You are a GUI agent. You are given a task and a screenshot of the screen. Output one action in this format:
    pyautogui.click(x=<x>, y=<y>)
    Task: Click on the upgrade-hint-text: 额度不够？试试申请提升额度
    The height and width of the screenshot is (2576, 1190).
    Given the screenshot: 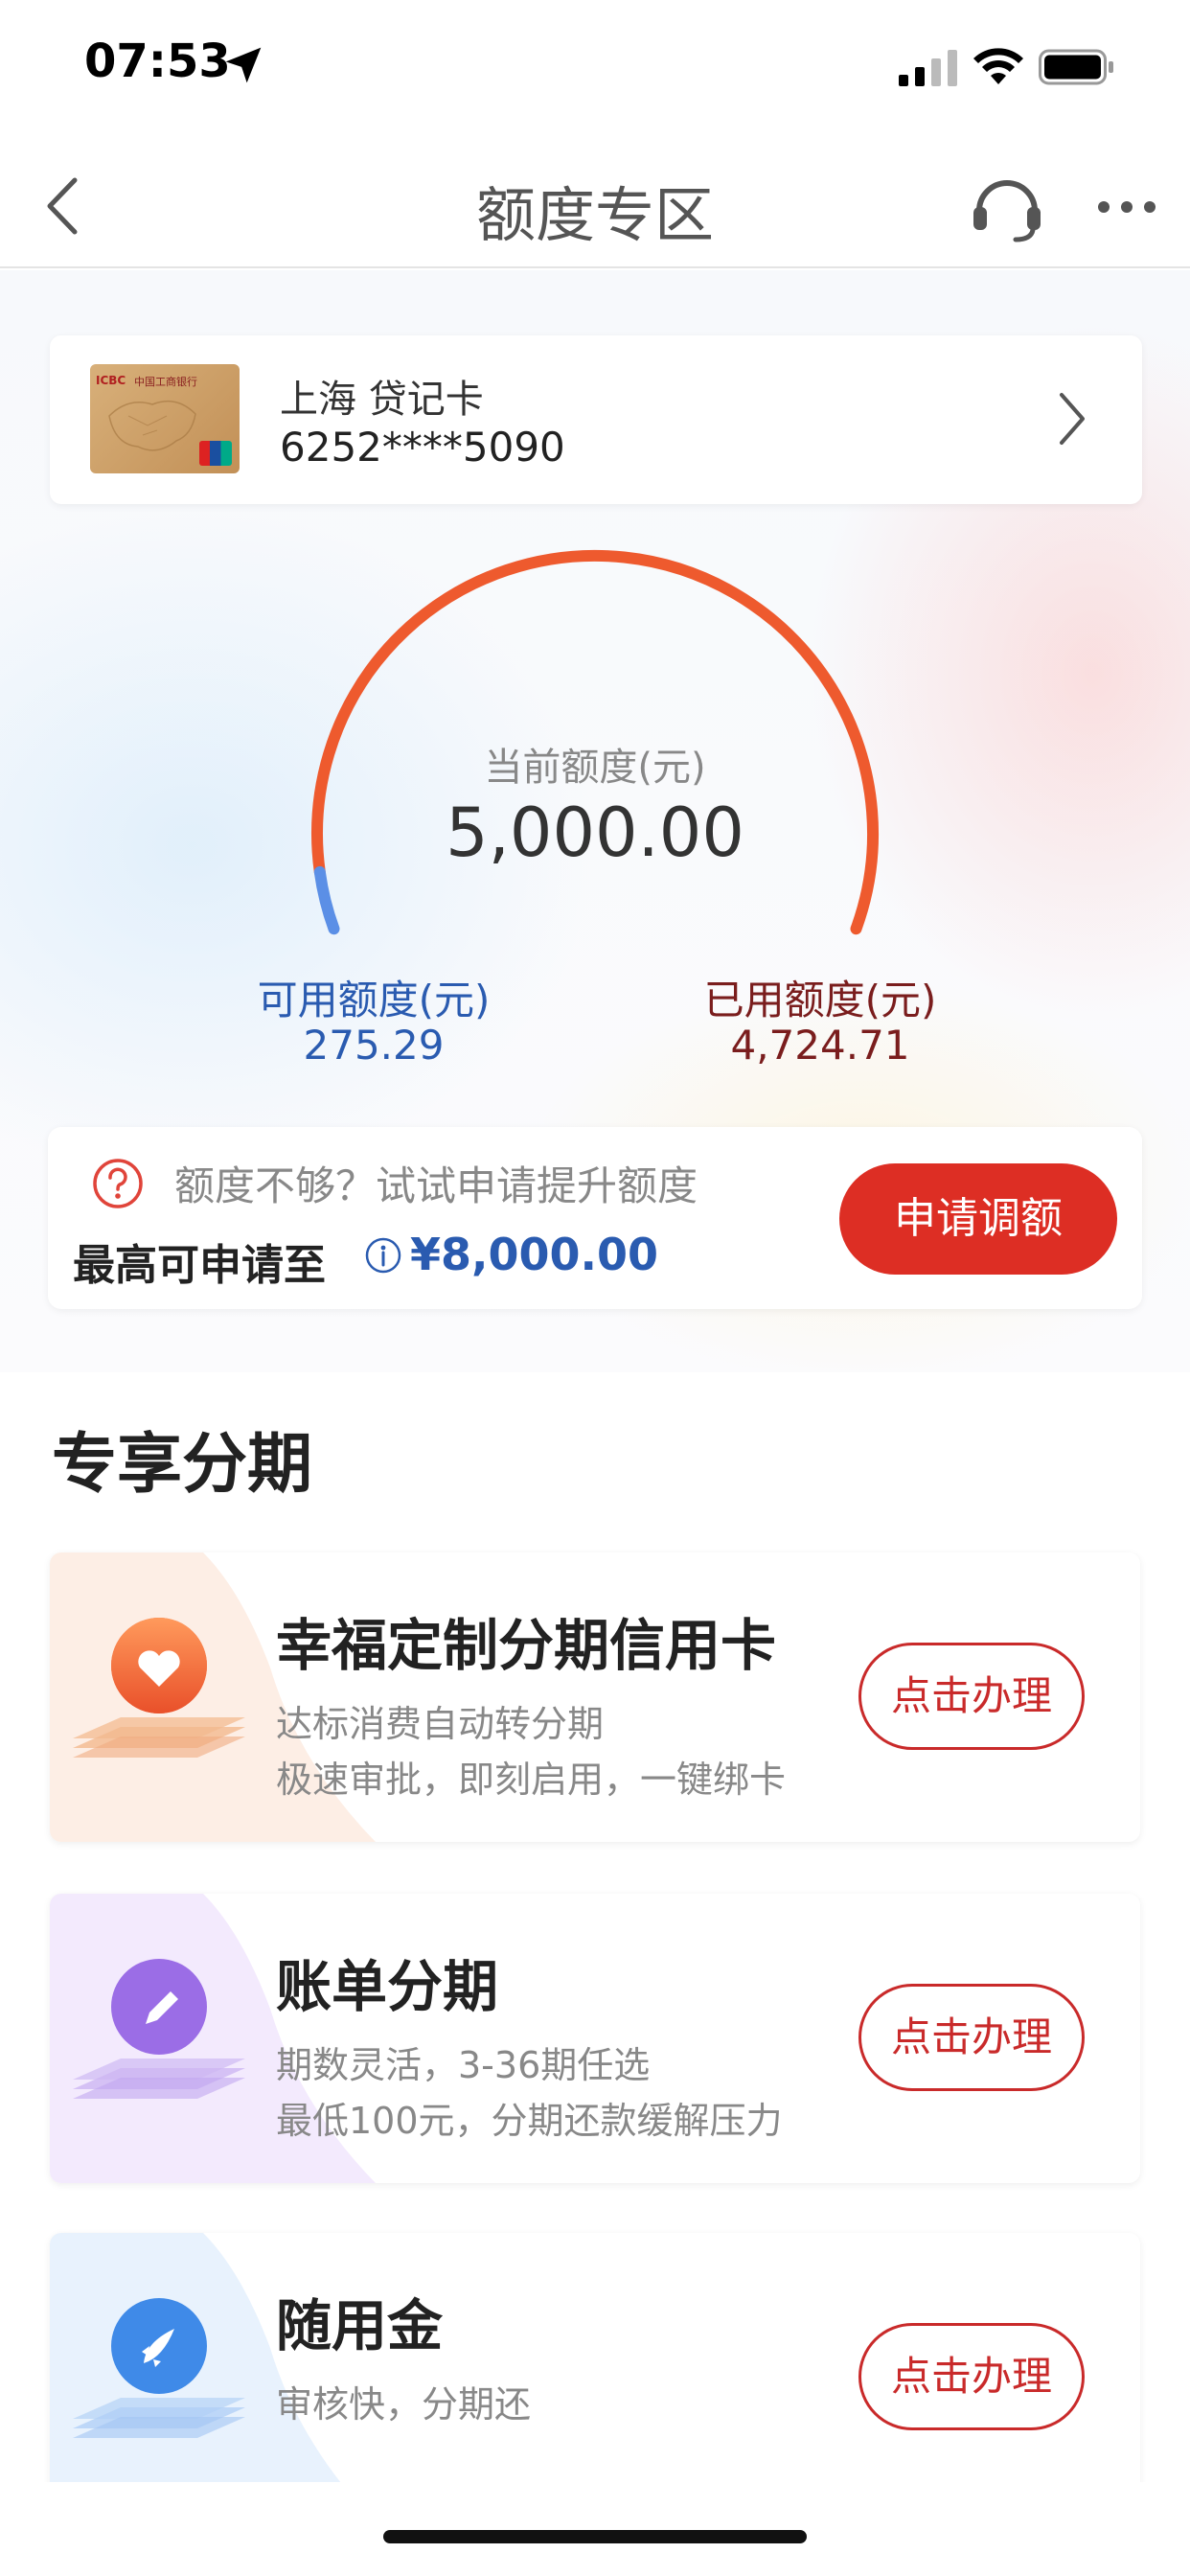 What is the action you would take?
    pyautogui.click(x=436, y=1185)
    